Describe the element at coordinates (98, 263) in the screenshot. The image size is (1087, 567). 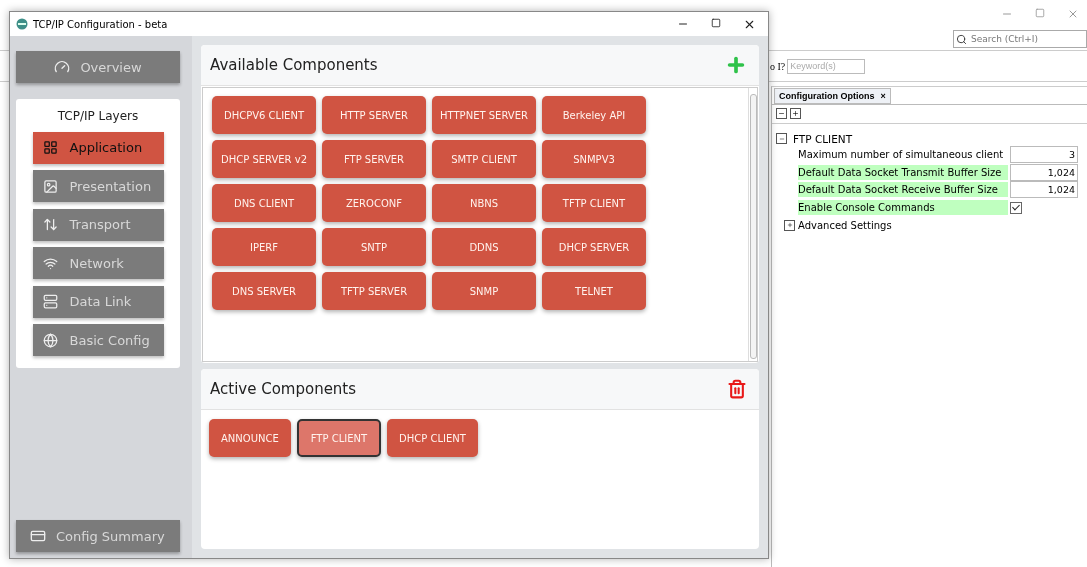
I see `layer-button: Network` at that location.